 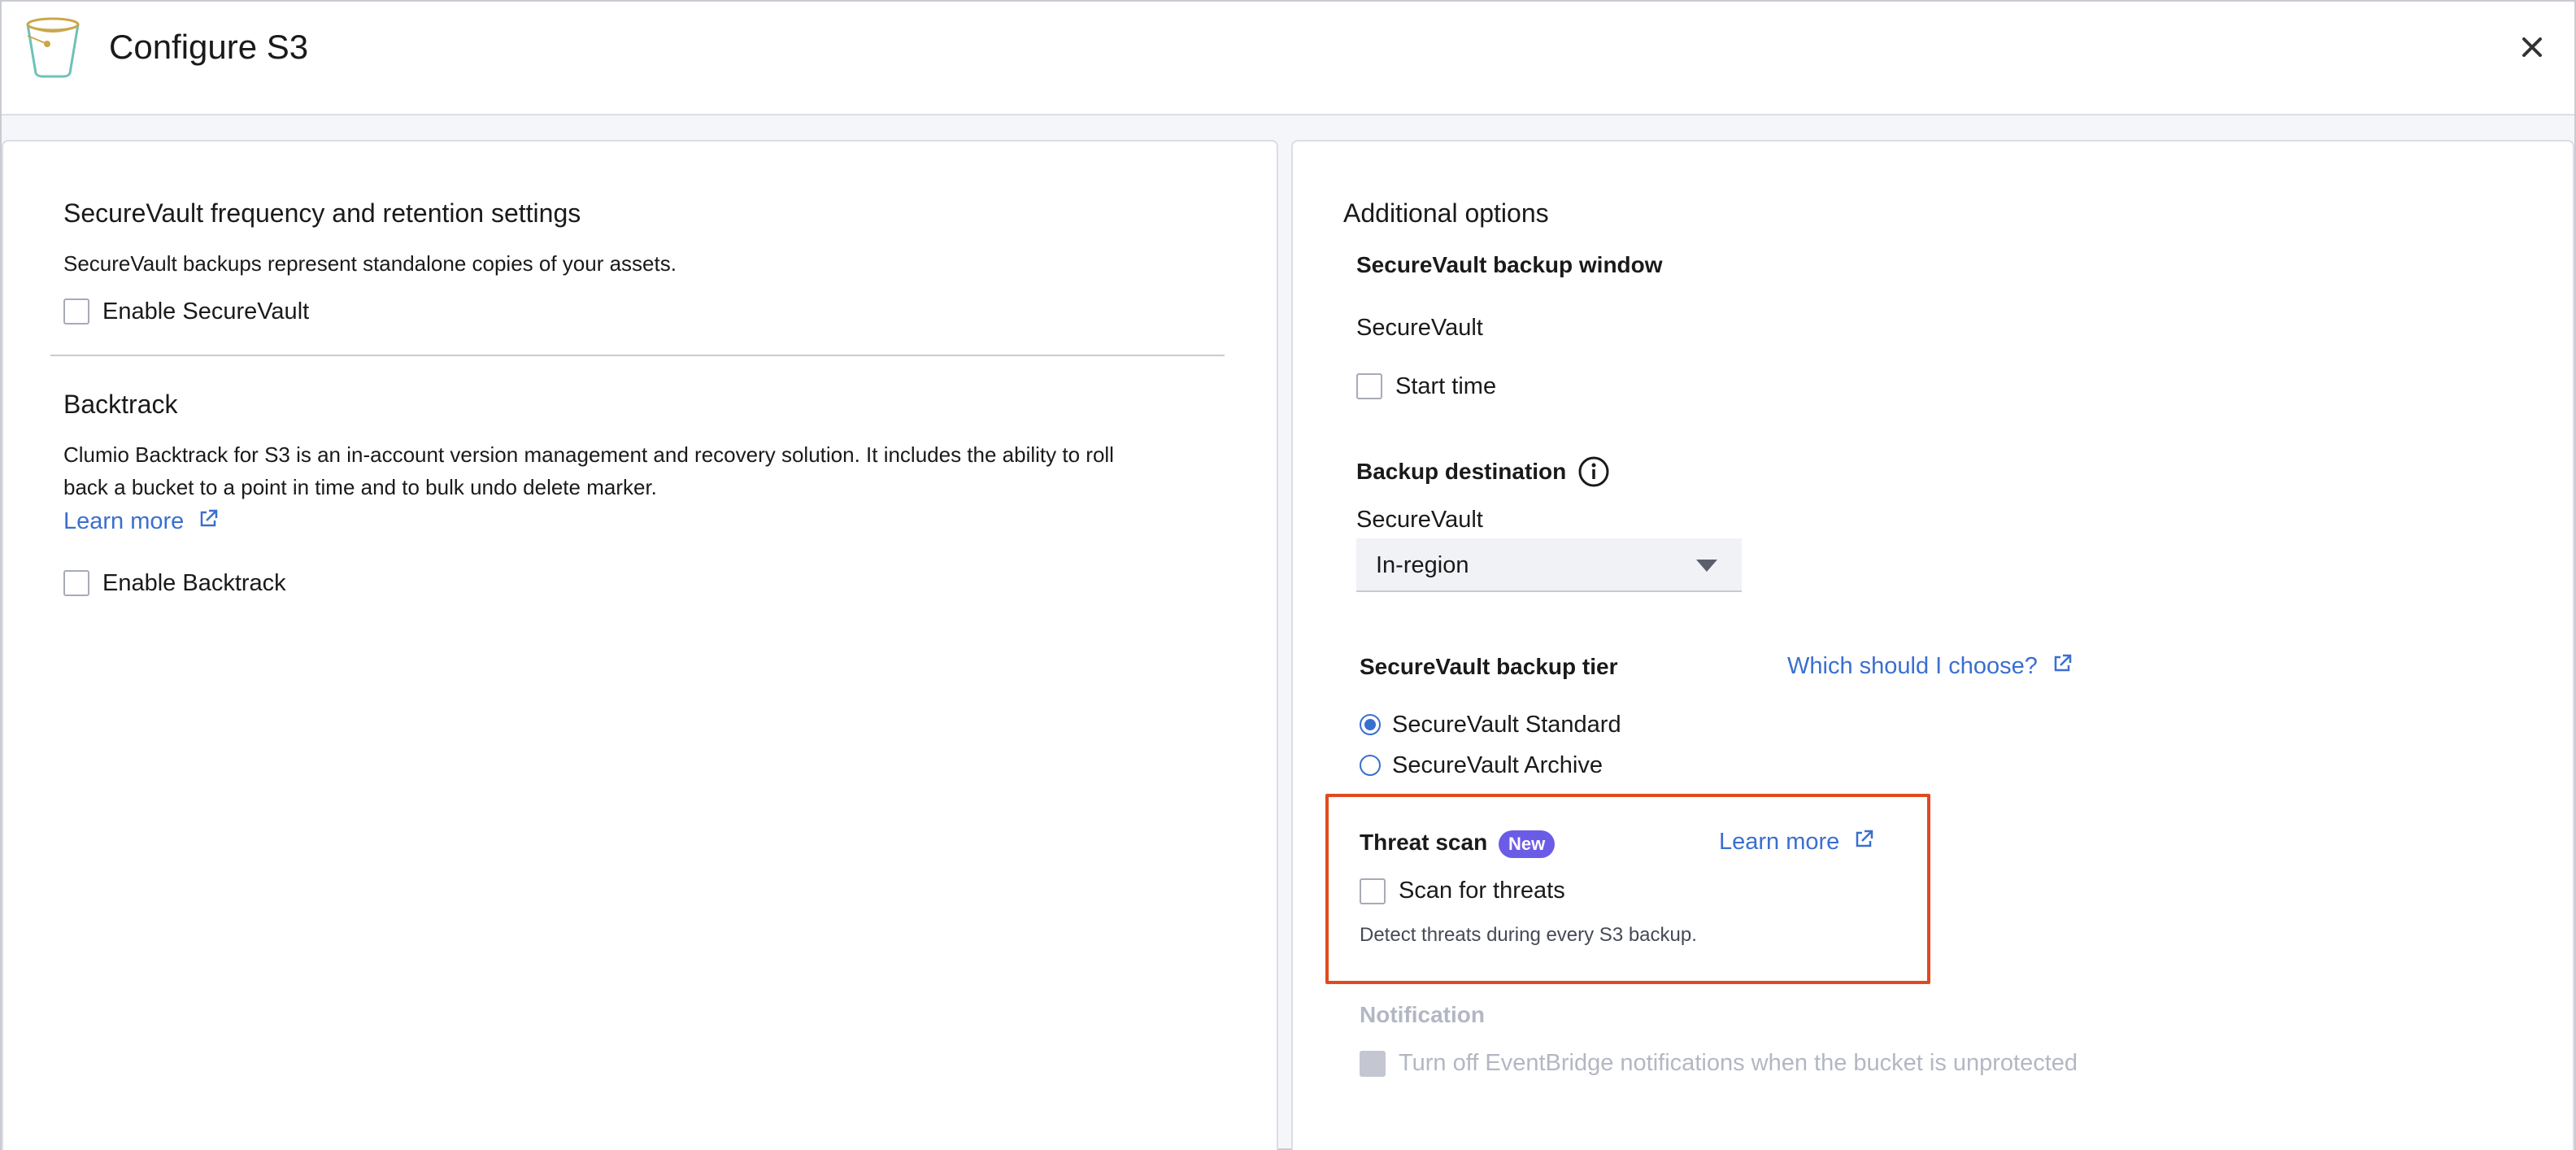 What do you see at coordinates (2532, 47) in the screenshot?
I see `close-icon` at bounding box center [2532, 47].